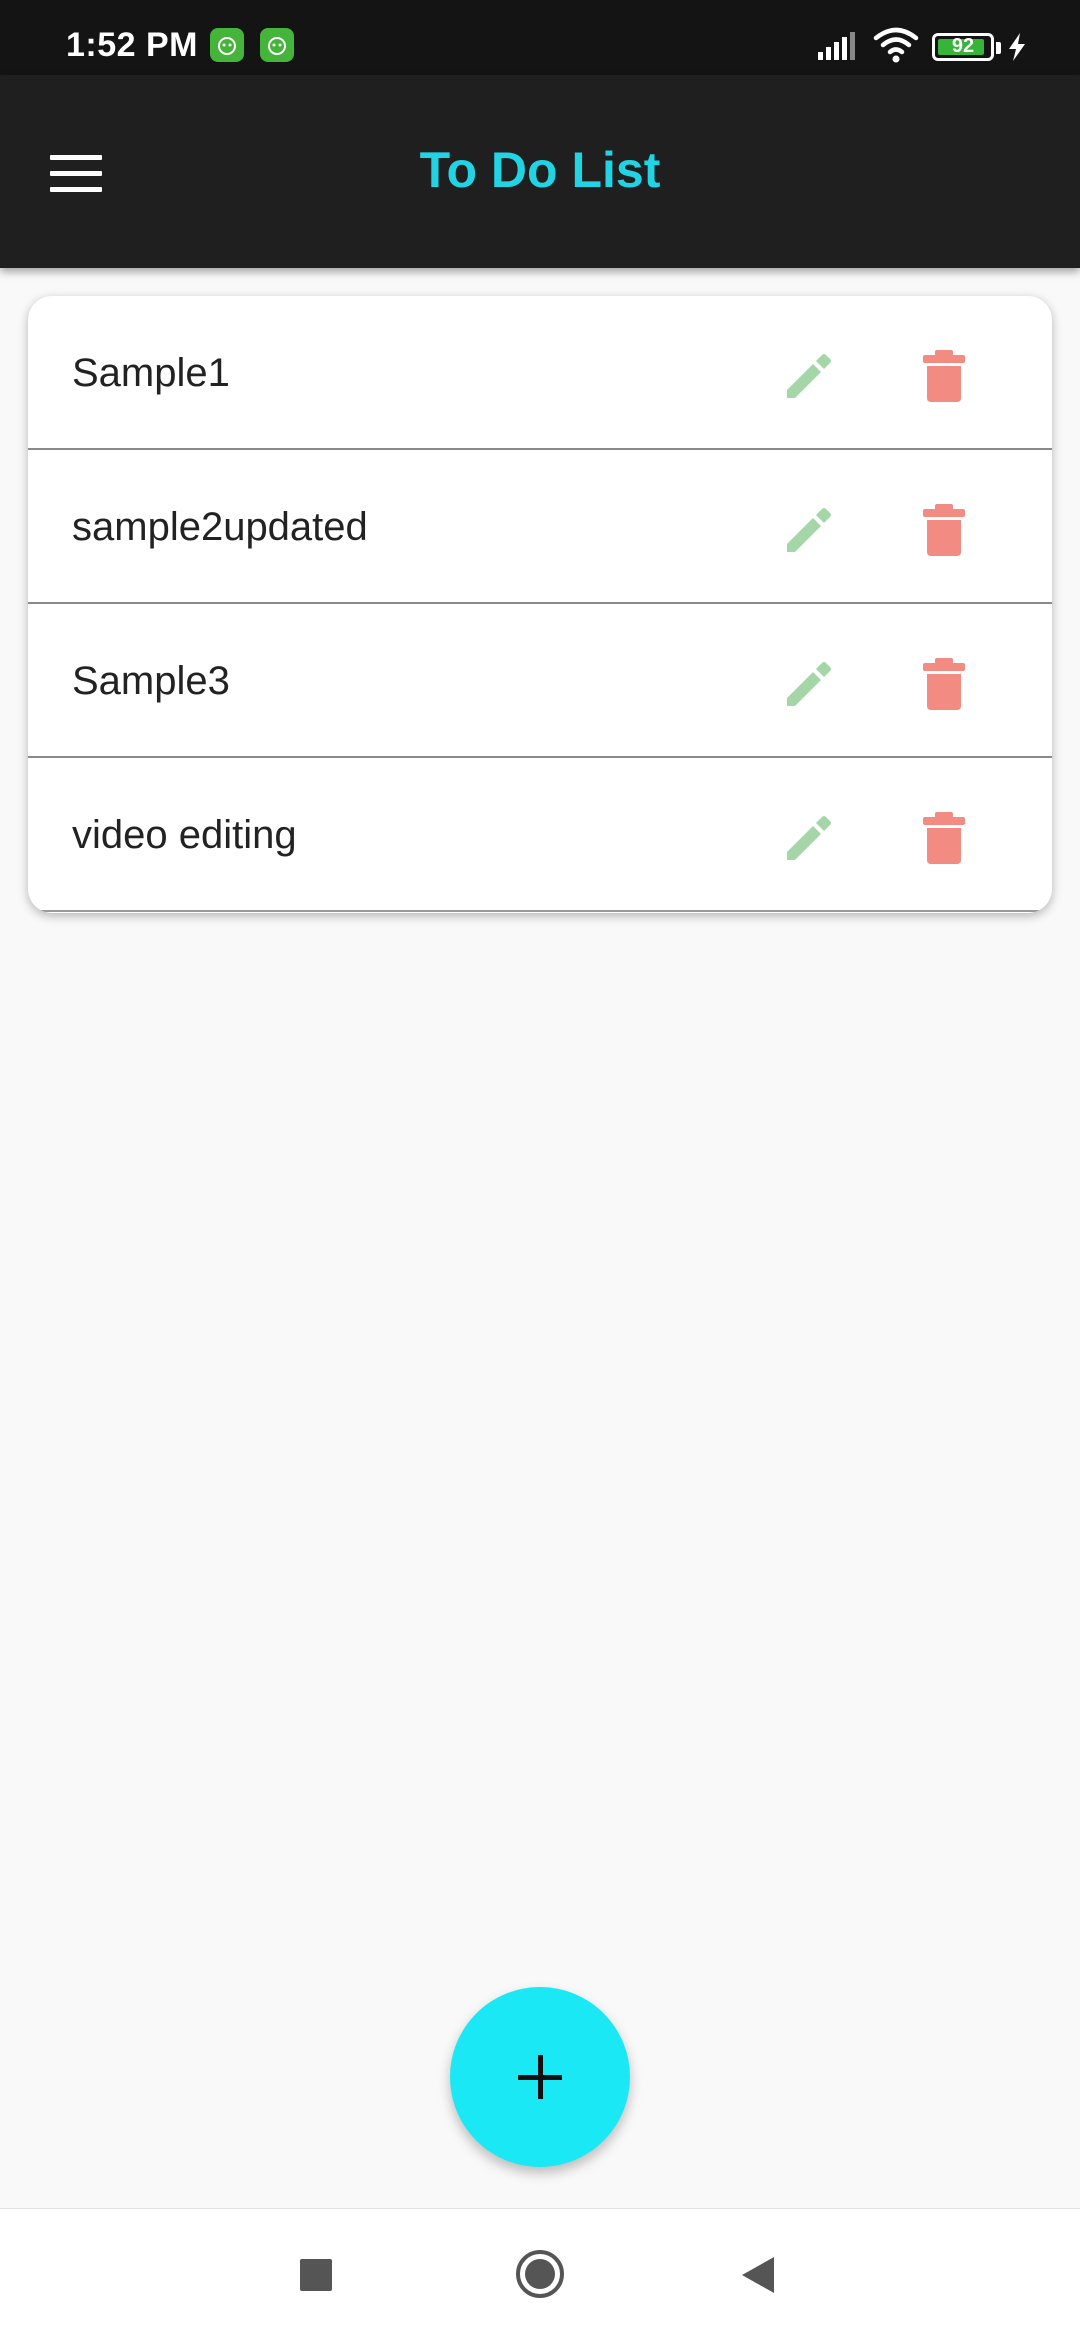 The image size is (1080, 2341). Describe the element at coordinates (540, 37) in the screenshot. I see `status-bar: 1:52 PM 92` at that location.